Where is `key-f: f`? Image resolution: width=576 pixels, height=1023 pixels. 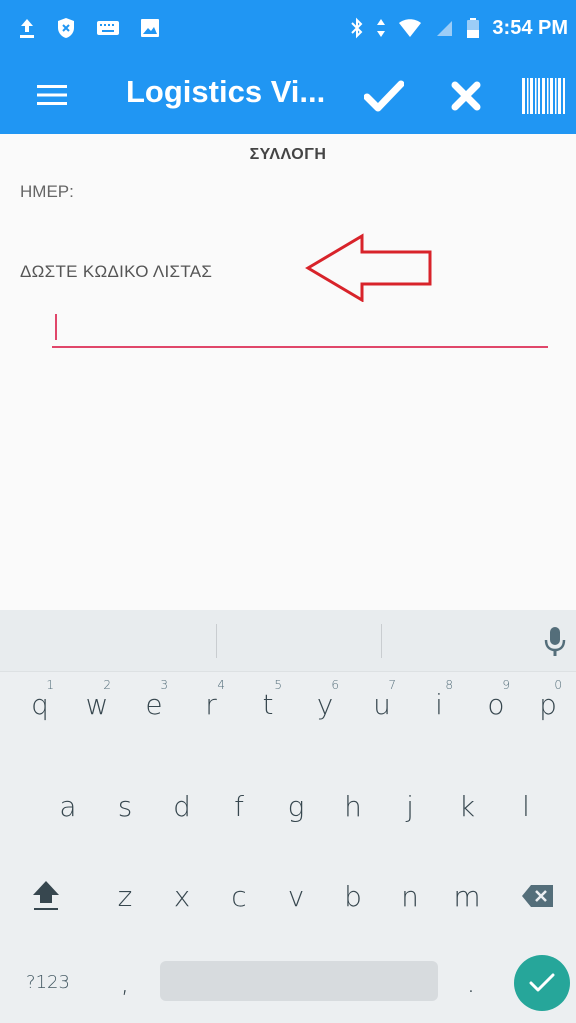
key-f: f is located at coordinates (239, 806).